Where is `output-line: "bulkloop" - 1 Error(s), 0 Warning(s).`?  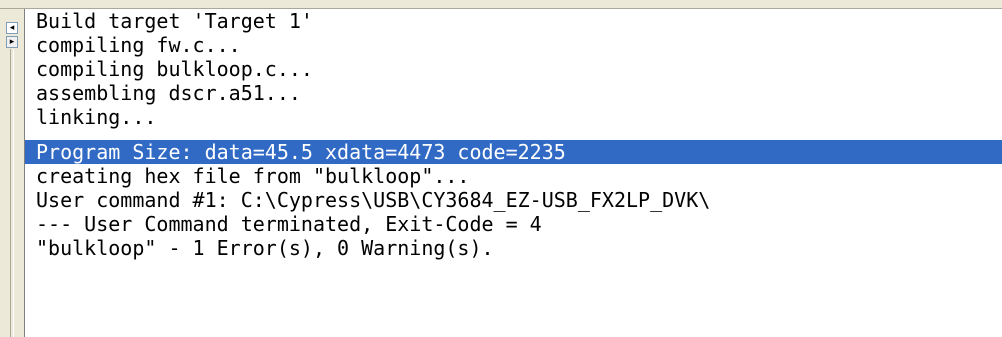
output-line: "bulkloop" - 1 Error(s), 0 Warning(s). is located at coordinates (513, 248).